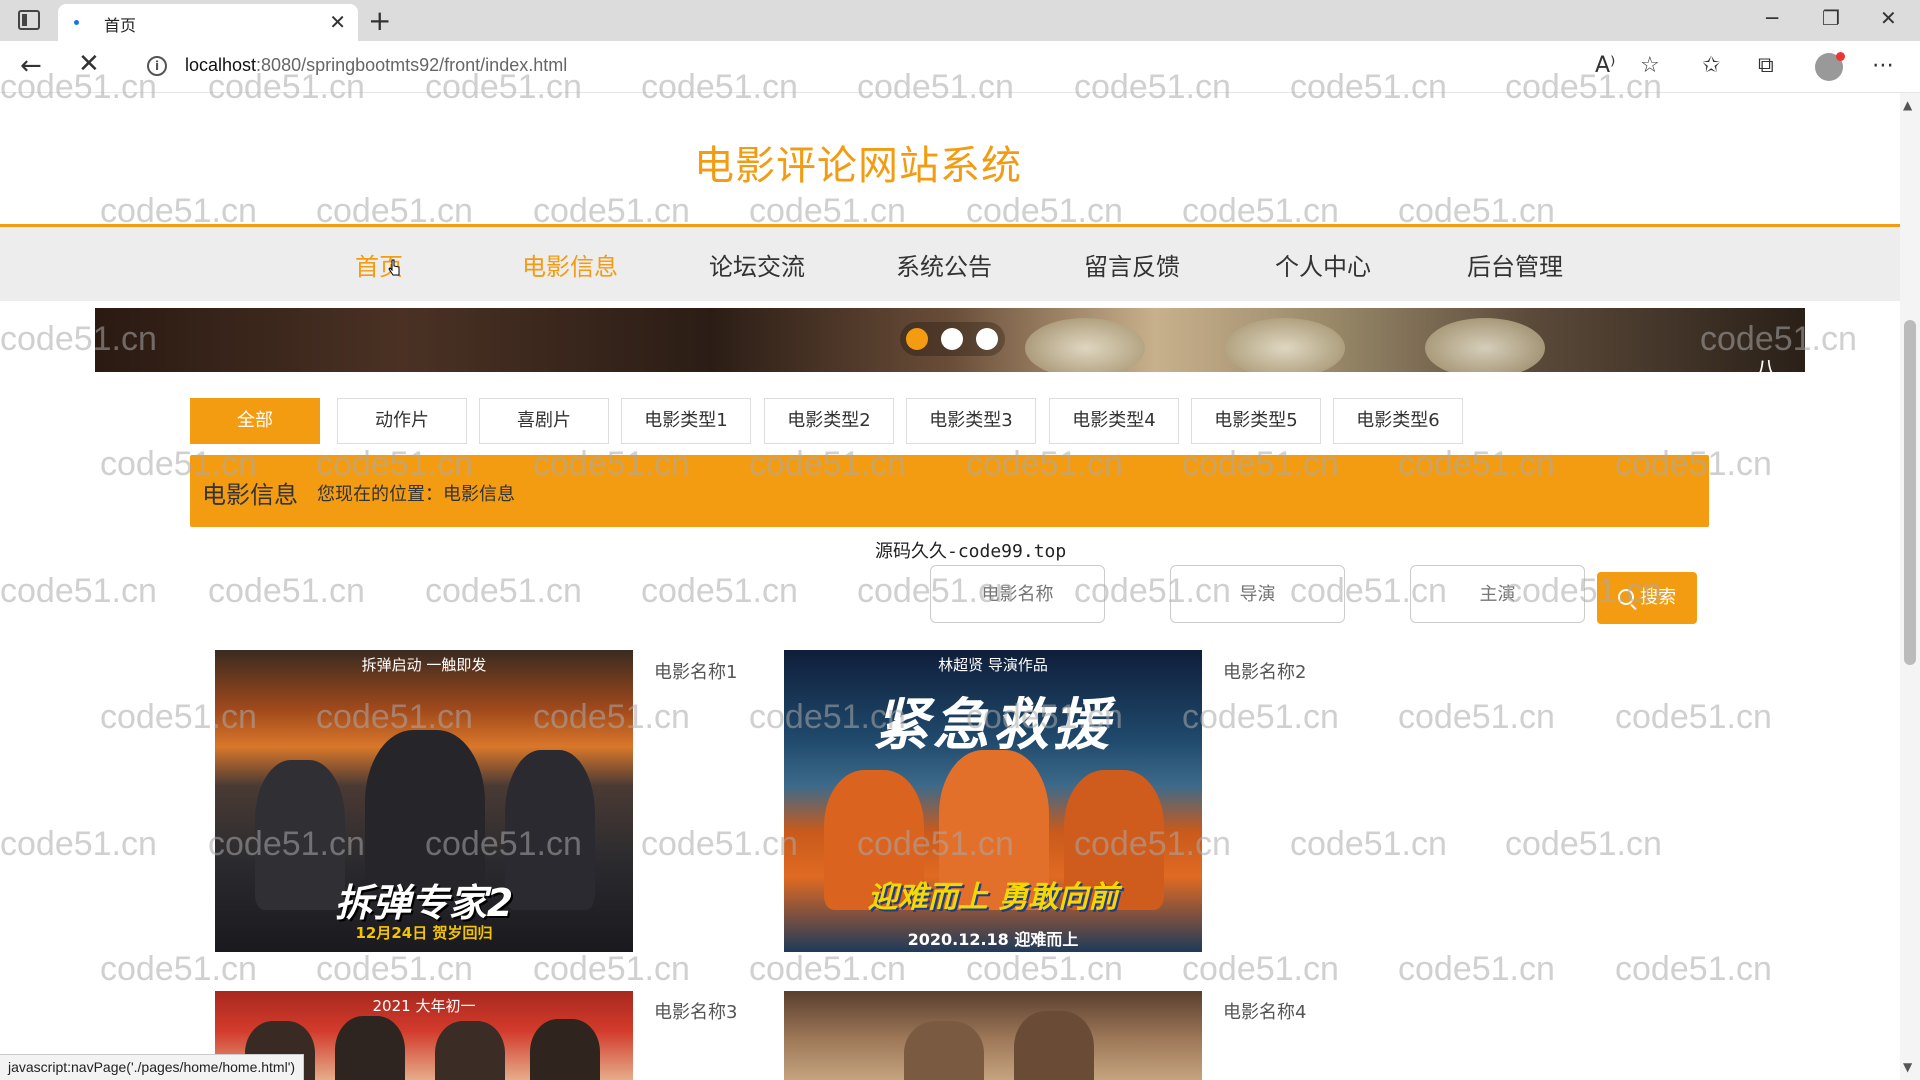 Image resolution: width=1920 pixels, height=1080 pixels. I want to click on close-tab-icon: ✕, so click(337, 22).